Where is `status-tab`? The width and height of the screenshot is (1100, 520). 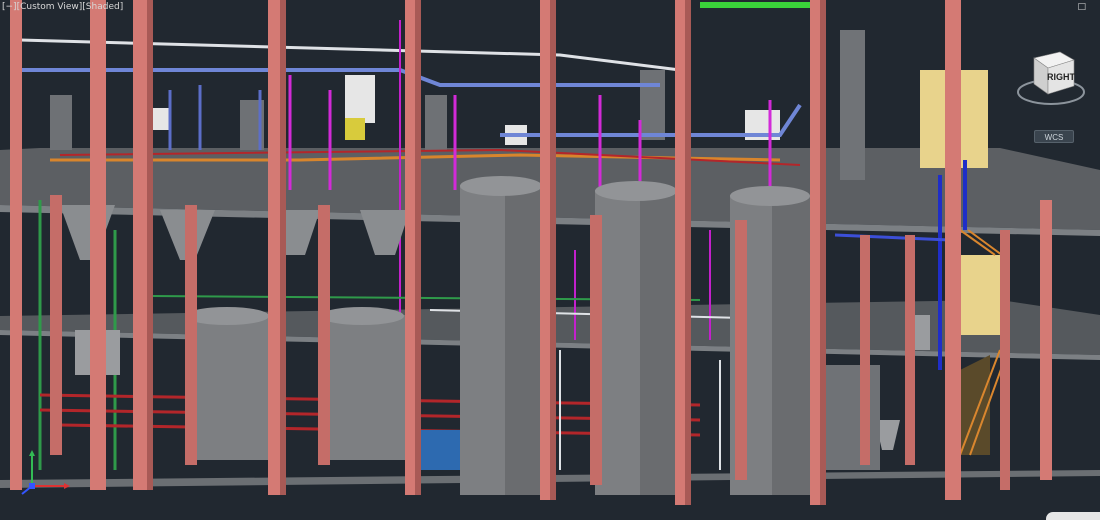
status-tab is located at coordinates (1073, 516).